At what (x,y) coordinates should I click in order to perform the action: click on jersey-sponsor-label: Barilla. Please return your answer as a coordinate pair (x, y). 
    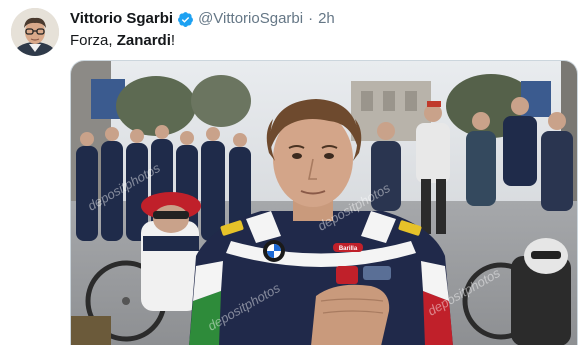
    Looking at the image, I should click on (348, 249).